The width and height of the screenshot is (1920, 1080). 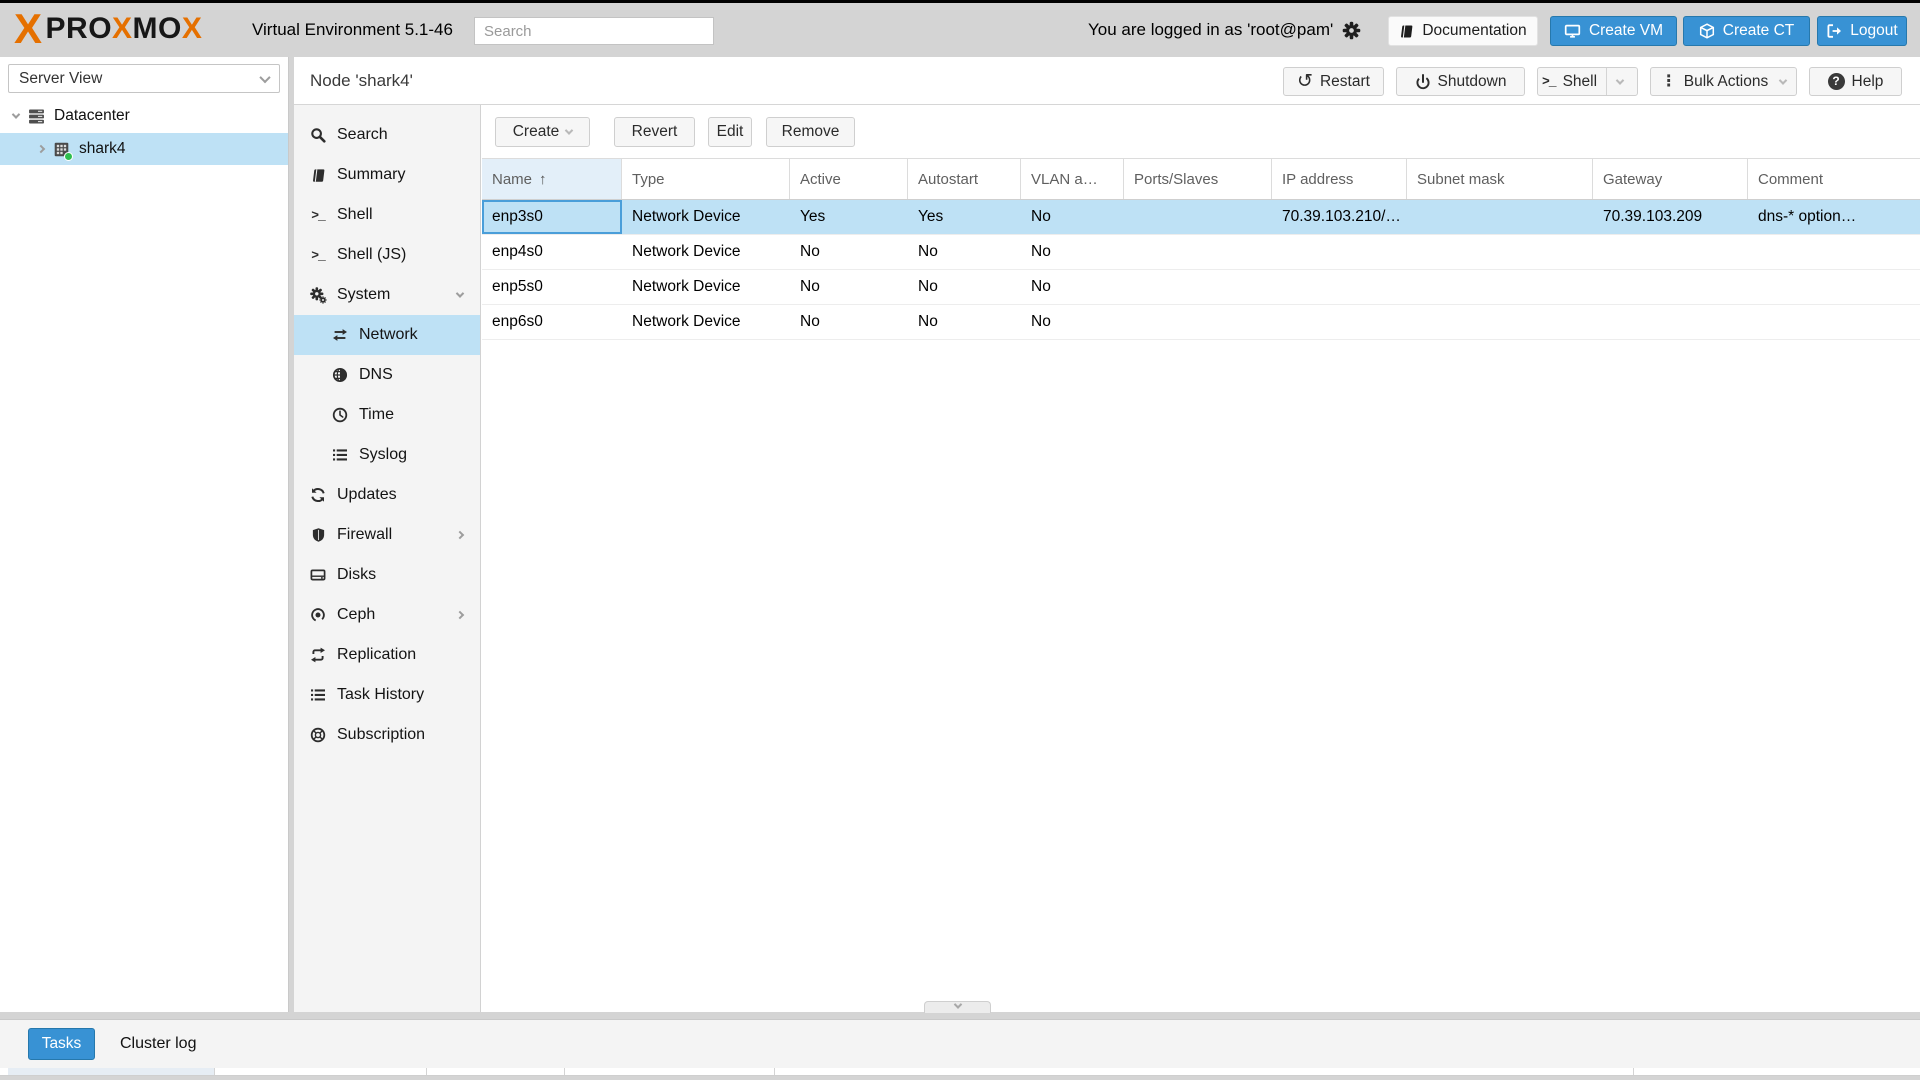 I want to click on column-header-name: Name ↑, so click(x=552, y=179).